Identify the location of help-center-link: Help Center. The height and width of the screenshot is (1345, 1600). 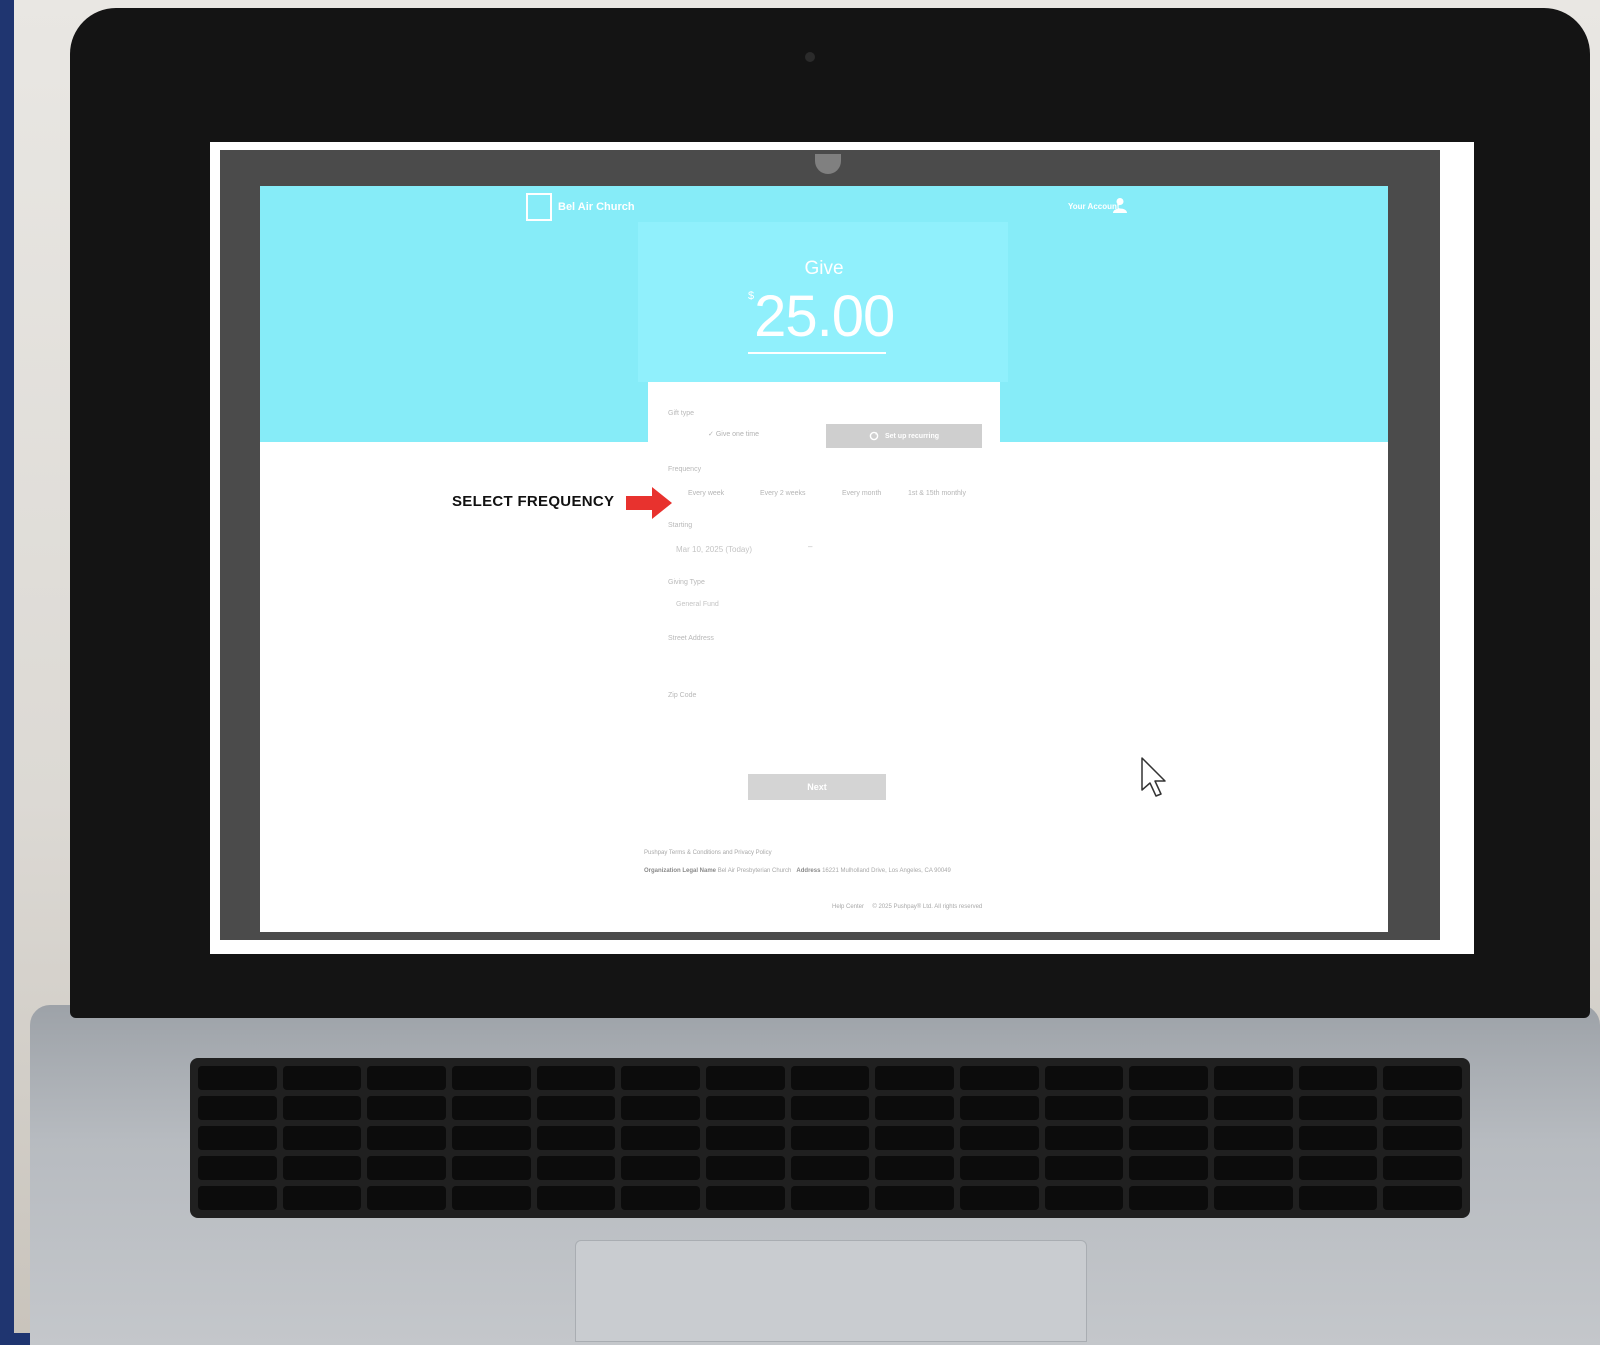
(848, 907).